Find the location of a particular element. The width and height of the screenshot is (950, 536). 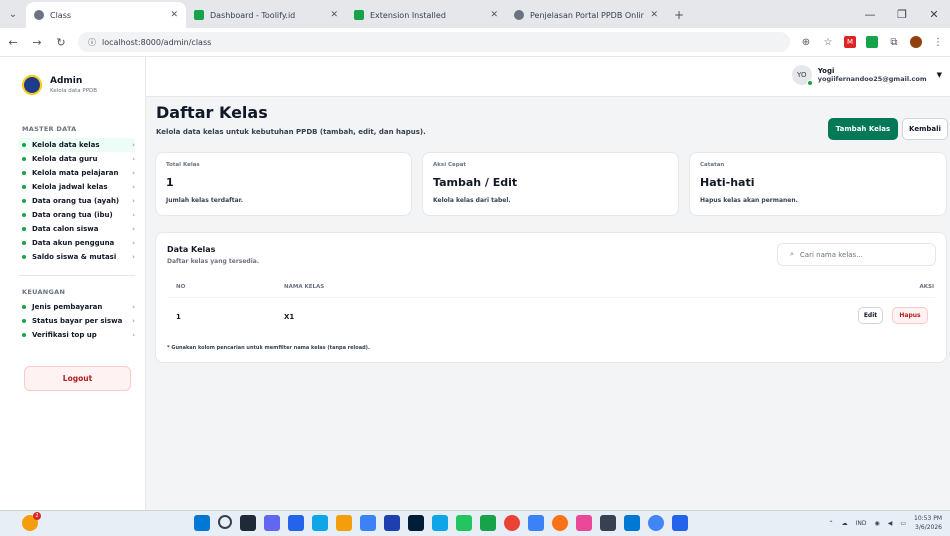

logout-button: Logout is located at coordinates (77, 378).